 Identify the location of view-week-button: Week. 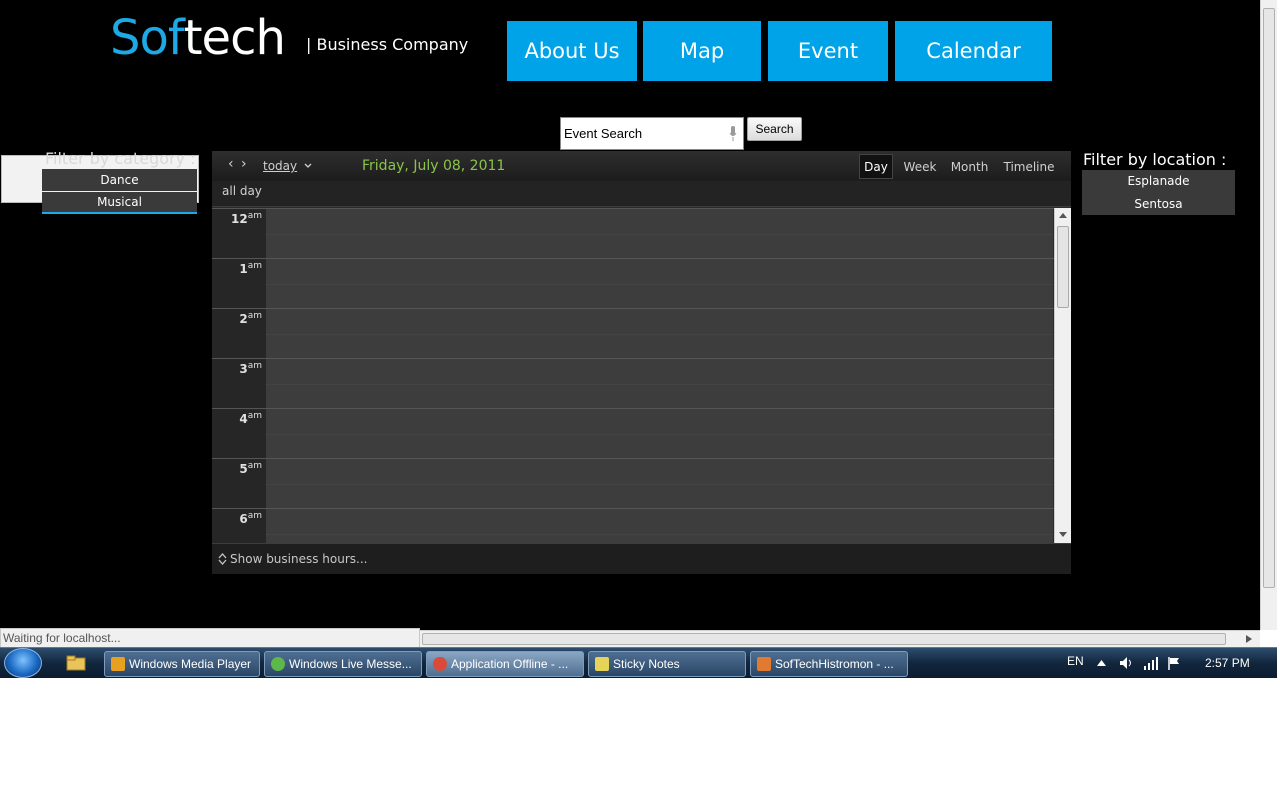
(920, 166).